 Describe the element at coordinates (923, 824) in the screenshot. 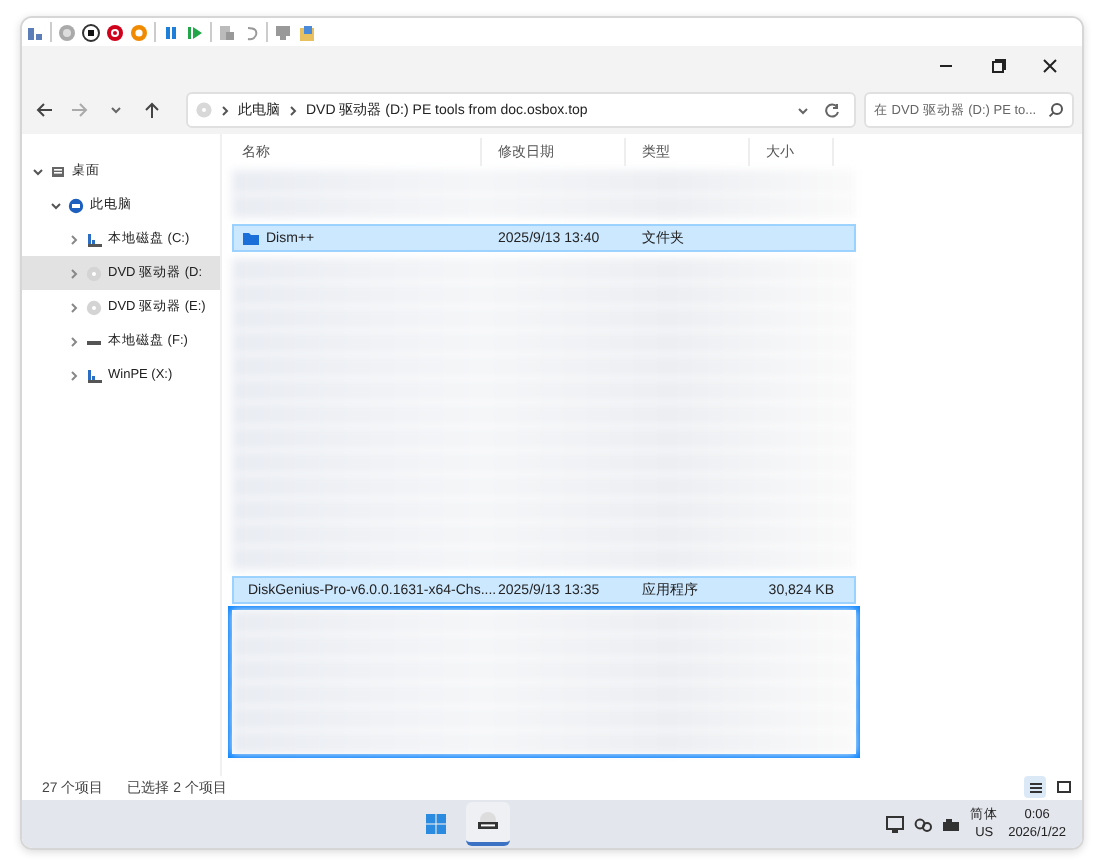

I see `network-icon` at that location.